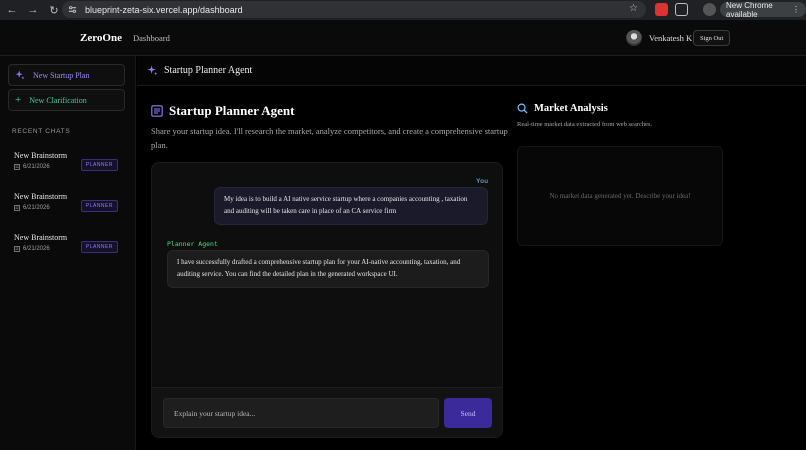 This screenshot has width=806, height=450. What do you see at coordinates (54, 10) in the screenshot?
I see `reload-icon: ↻` at bounding box center [54, 10].